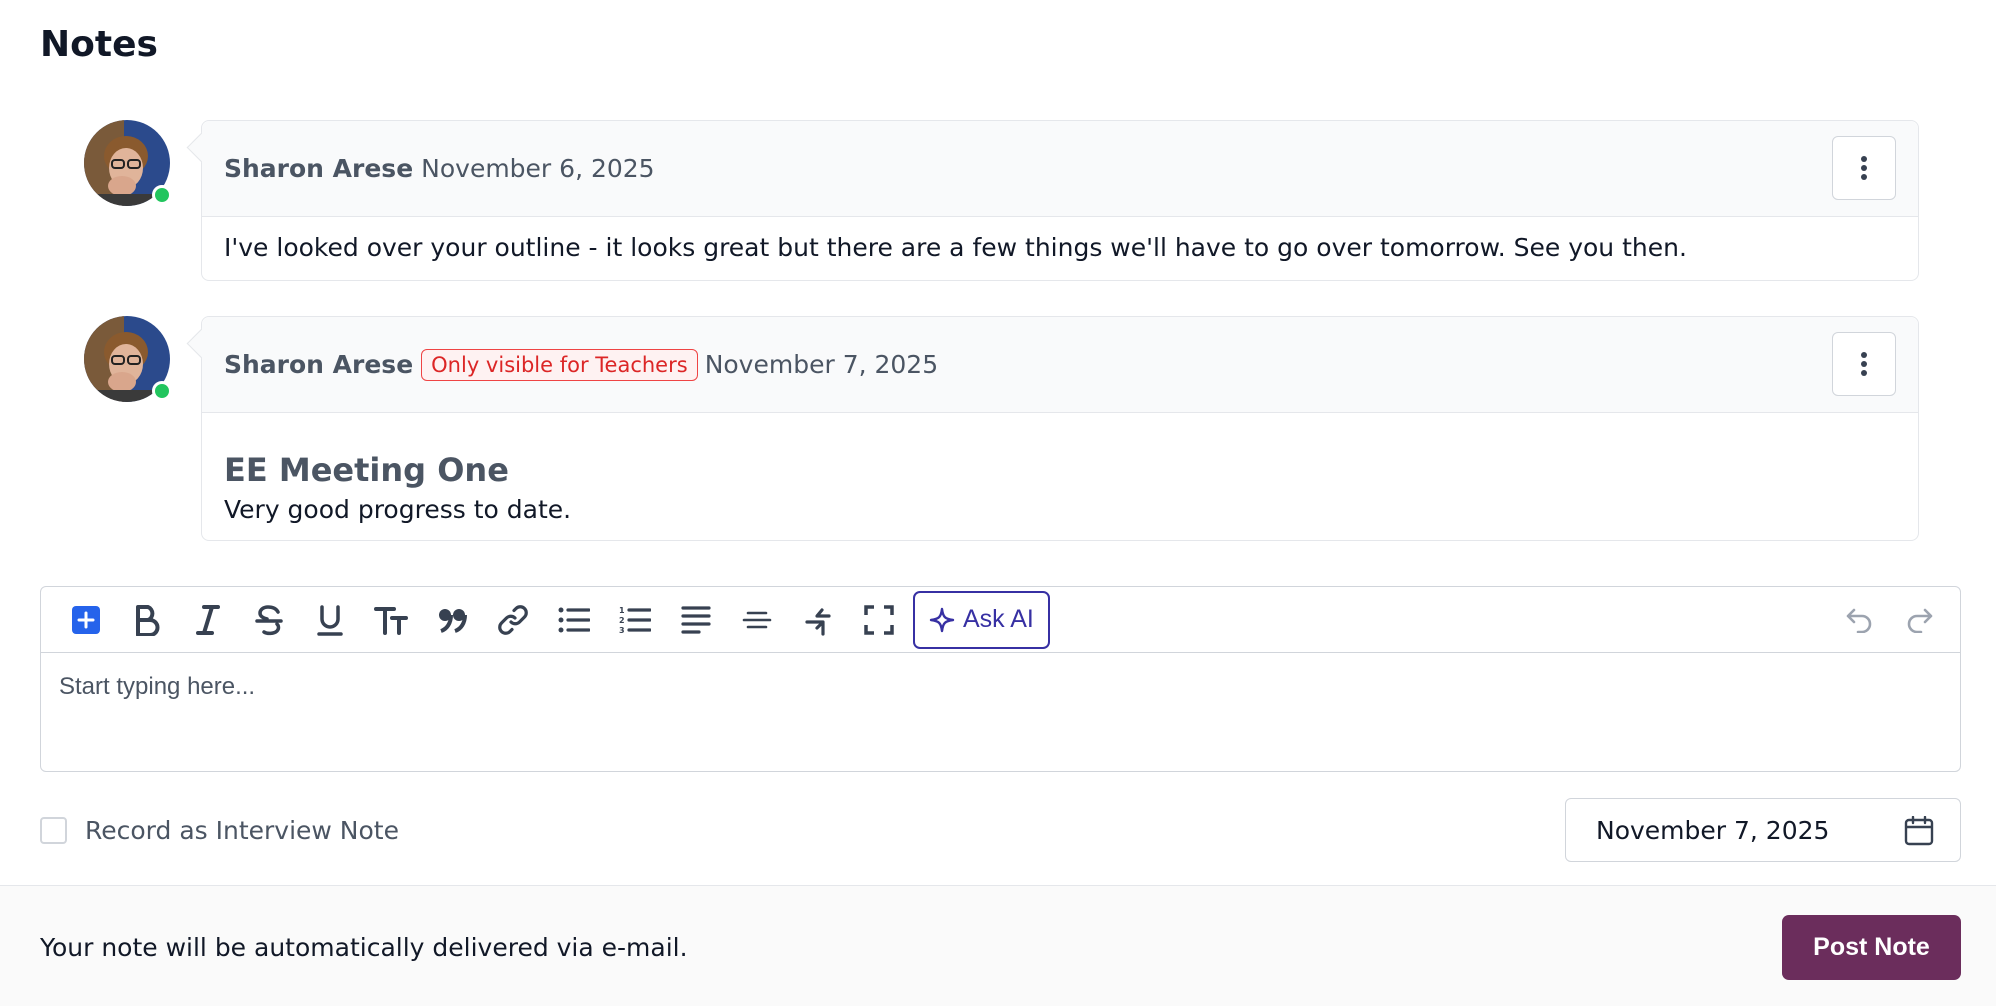 Image resolution: width=1996 pixels, height=1006 pixels. I want to click on strikethrough-button, so click(268, 620).